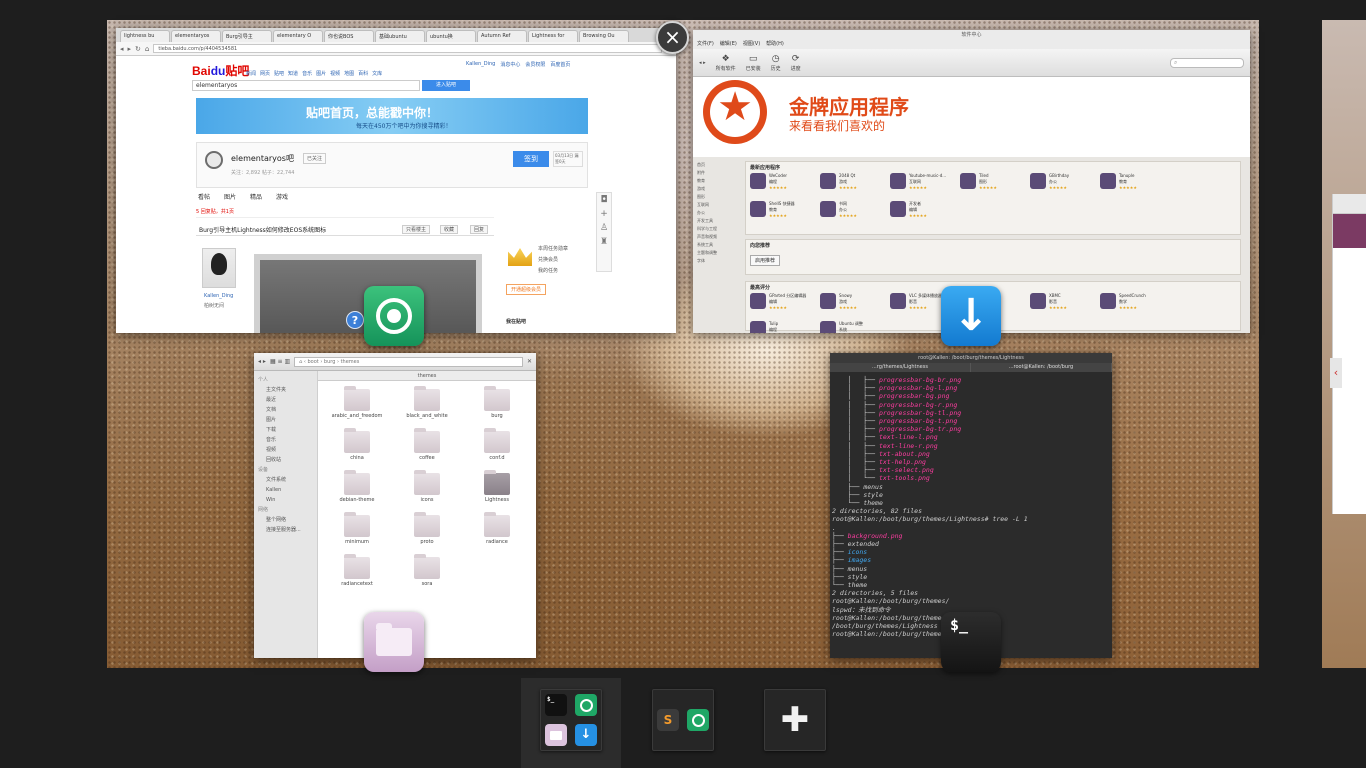 The height and width of the screenshot is (768, 1366). Describe the element at coordinates (357, 402) in the screenshot. I see `folder-item: arabic_and_freedom` at that location.